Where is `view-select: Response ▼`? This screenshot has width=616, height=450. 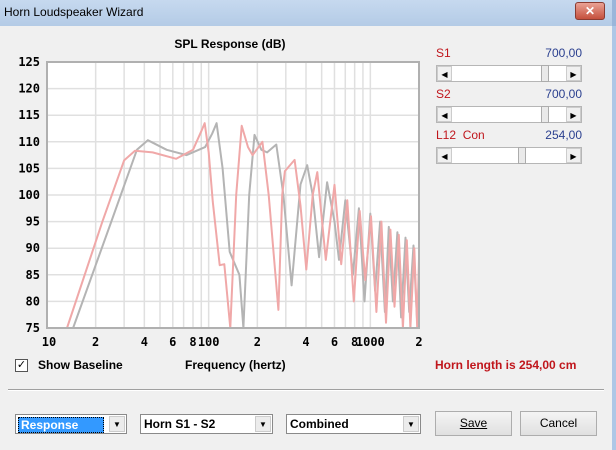 view-select: Response ▼ is located at coordinates (71, 424).